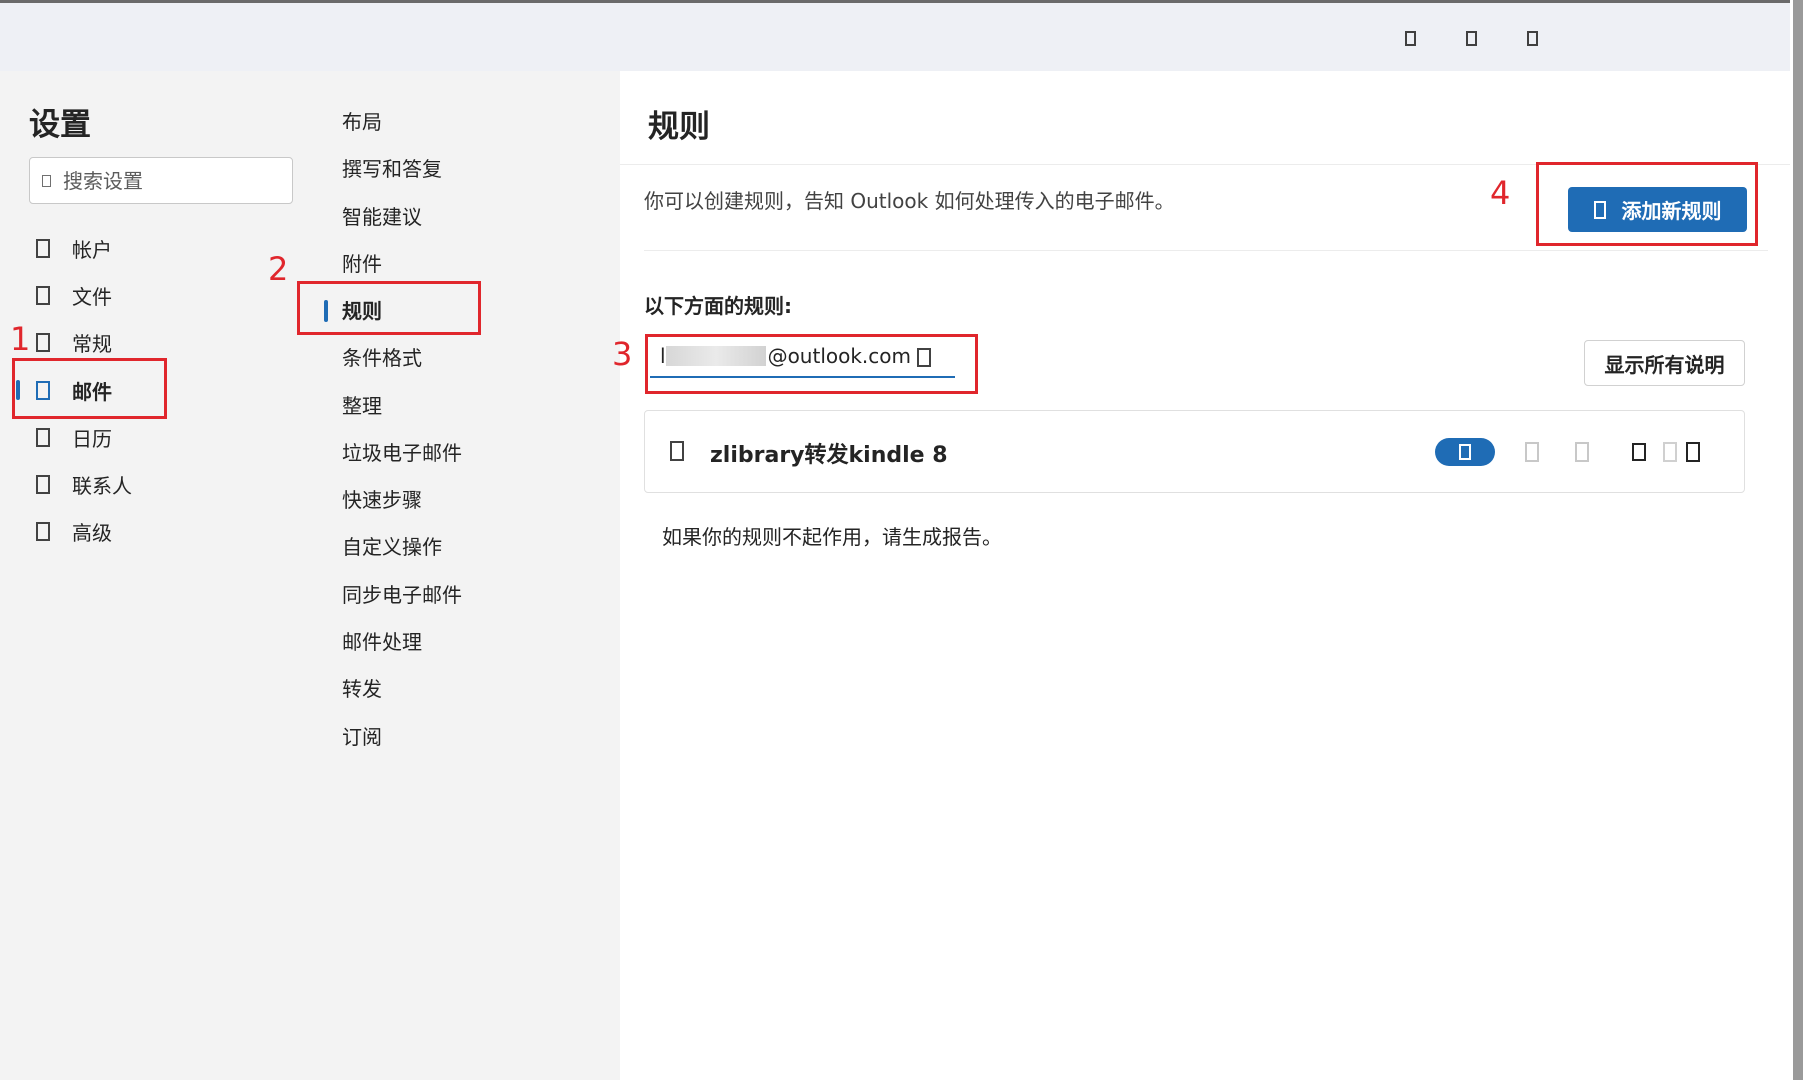 The image size is (1803, 1080). Describe the element at coordinates (829, 455) in the screenshot. I see `rule-name: zlibrary转发kindle 8` at that location.